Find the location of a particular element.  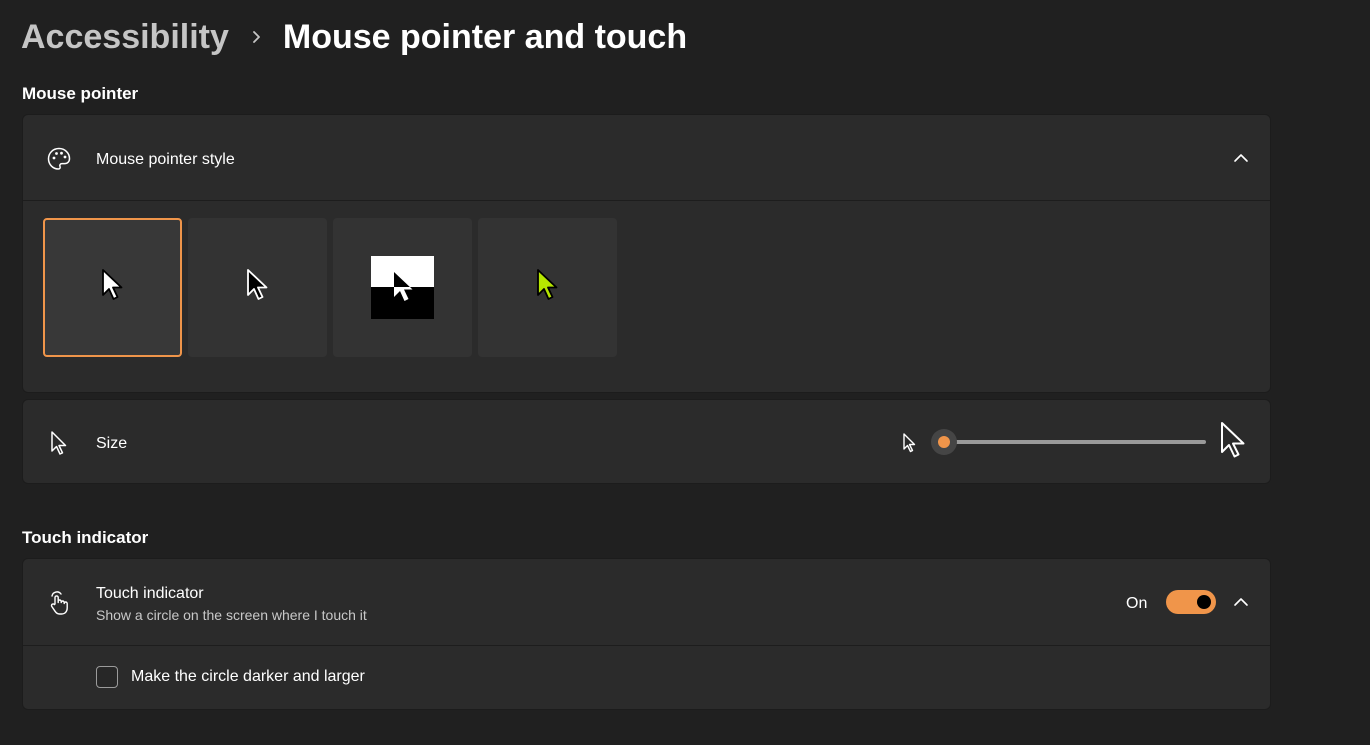

section-title-mouse-pointer: Mouse pointer is located at coordinates (80, 93).